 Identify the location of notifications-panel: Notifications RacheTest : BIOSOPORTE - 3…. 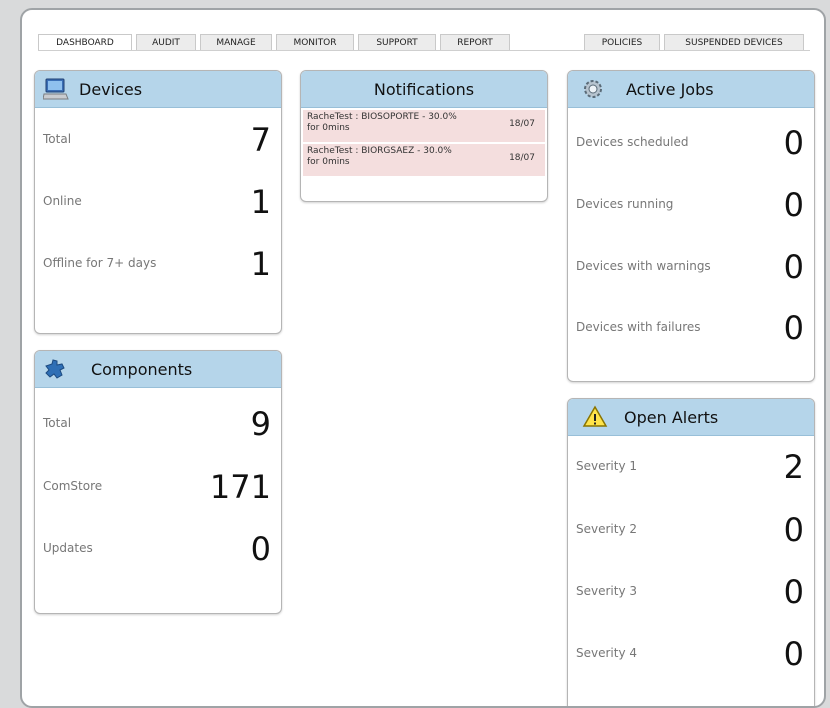
(424, 136).